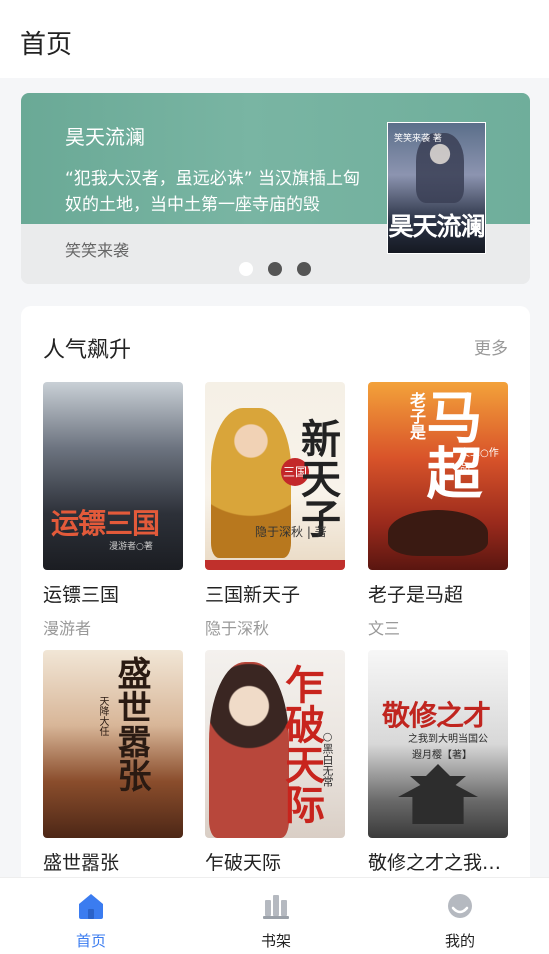 The height and width of the screenshot is (954, 549). I want to click on more-link: 更多, so click(491, 346).